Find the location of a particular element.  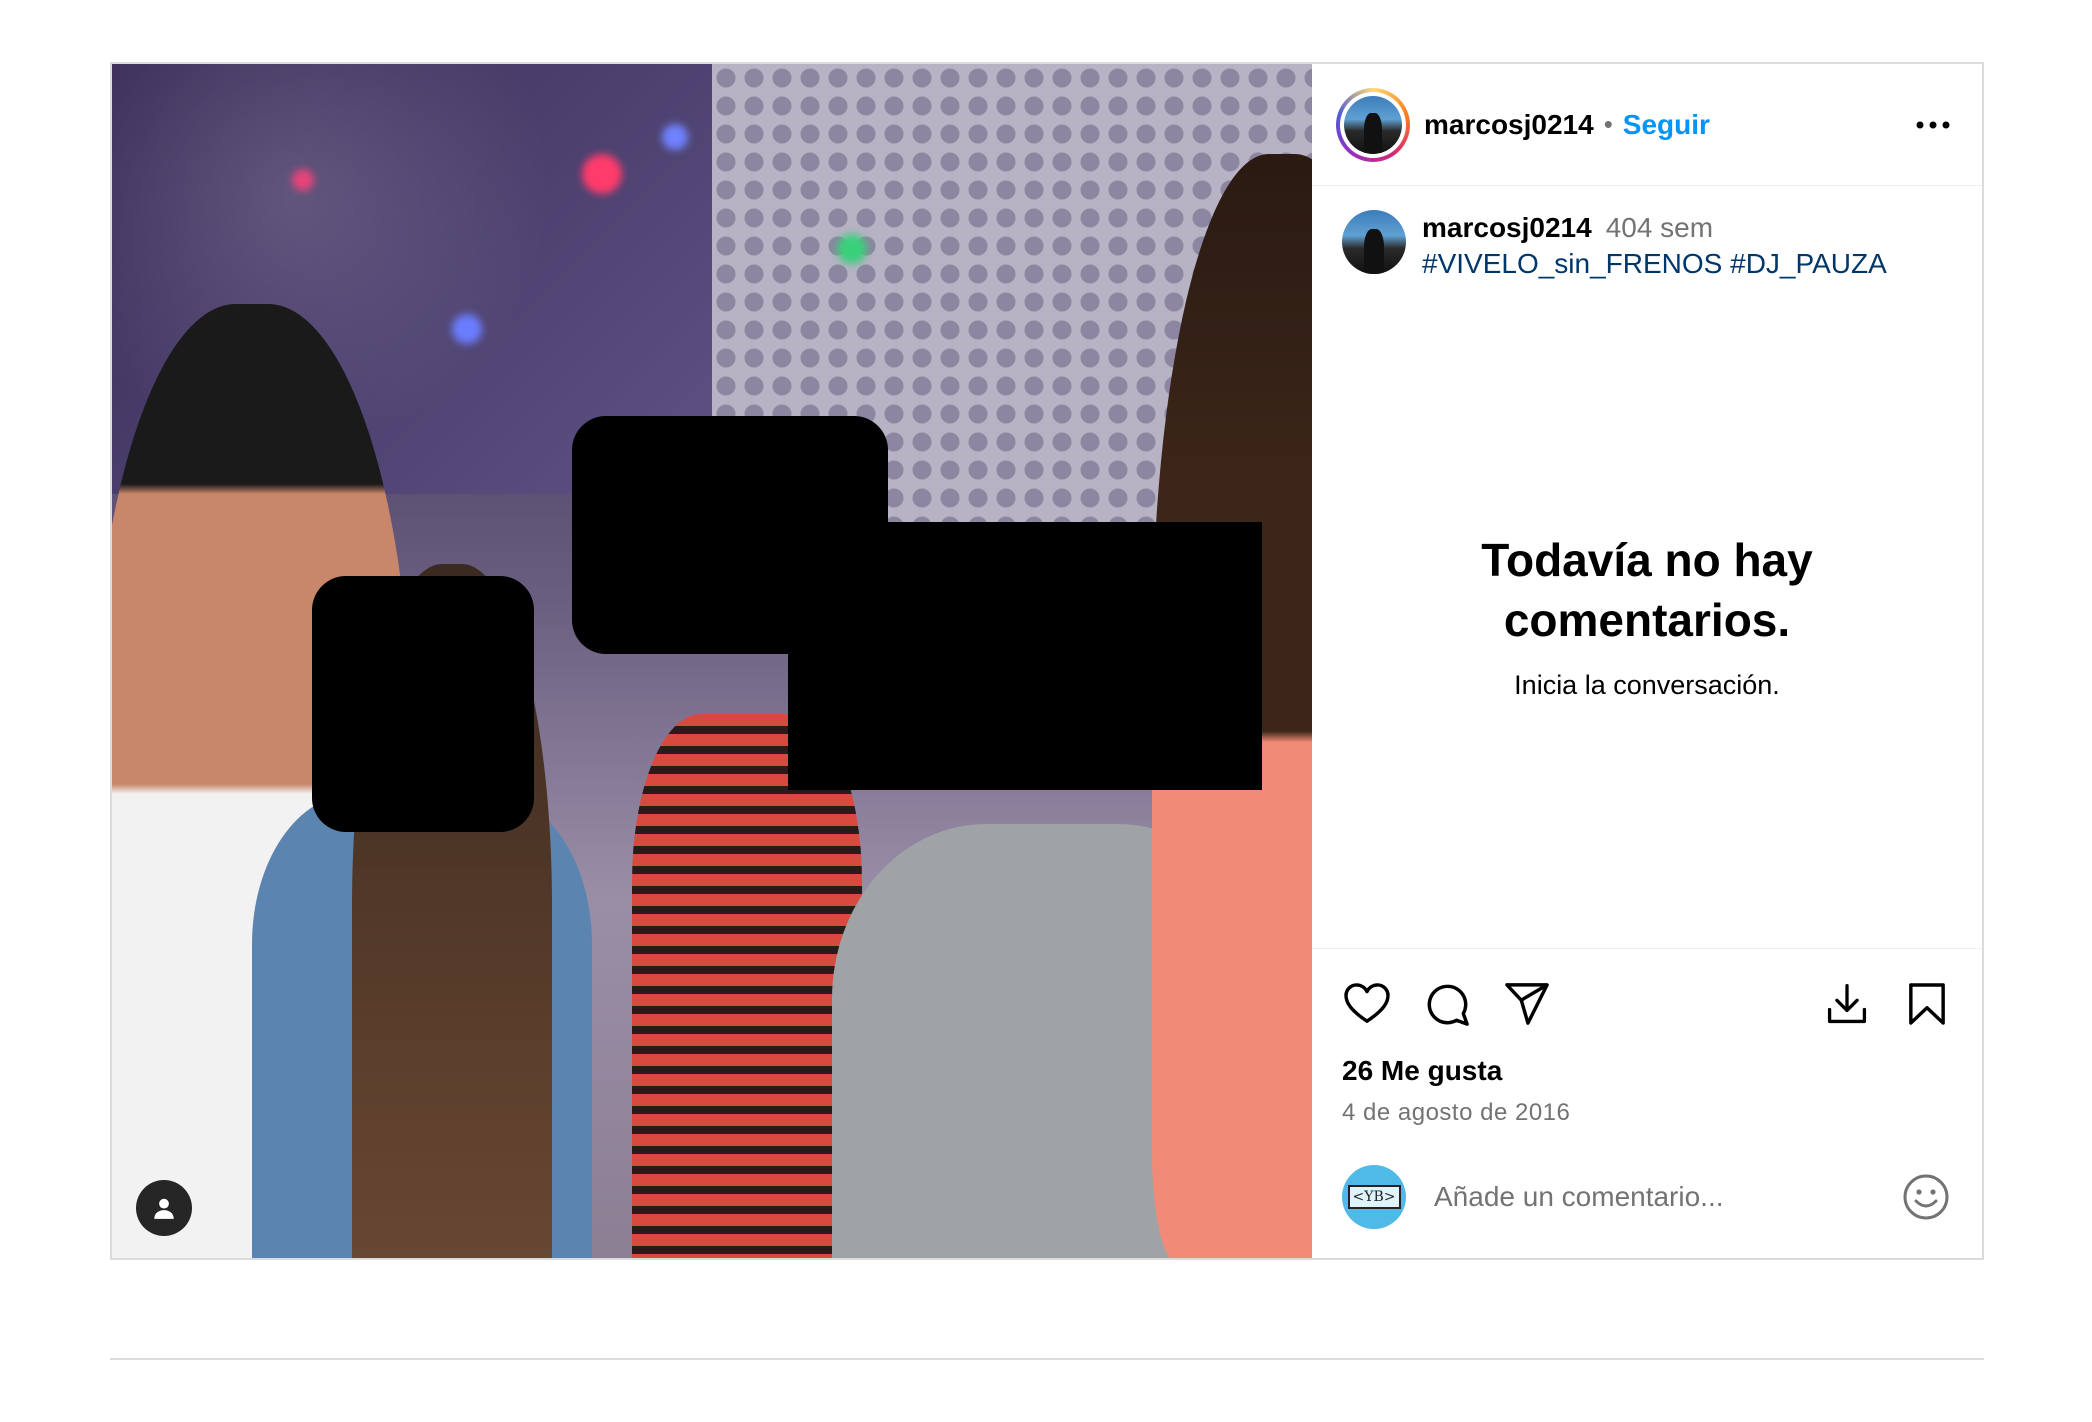

bookmark-icon is located at coordinates (1927, 1004).